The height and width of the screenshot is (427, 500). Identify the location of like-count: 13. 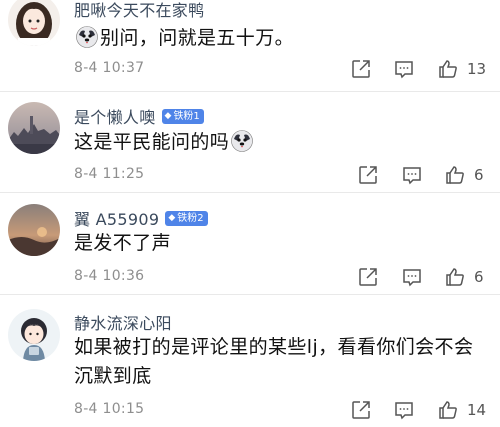
(477, 69).